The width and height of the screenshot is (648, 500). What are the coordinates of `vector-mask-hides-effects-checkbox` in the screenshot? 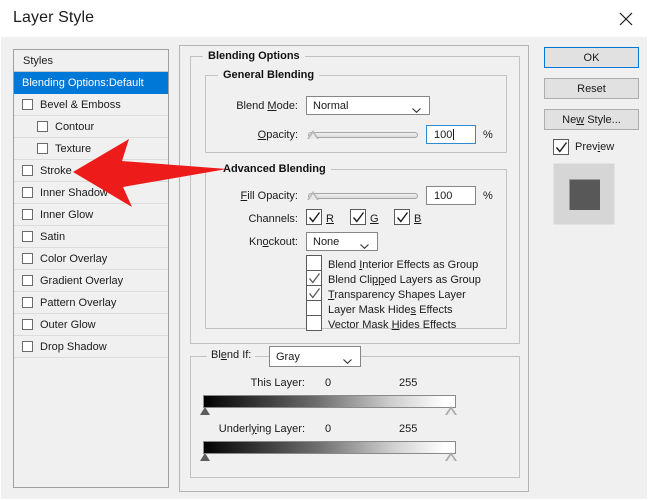 It's located at (314, 323).